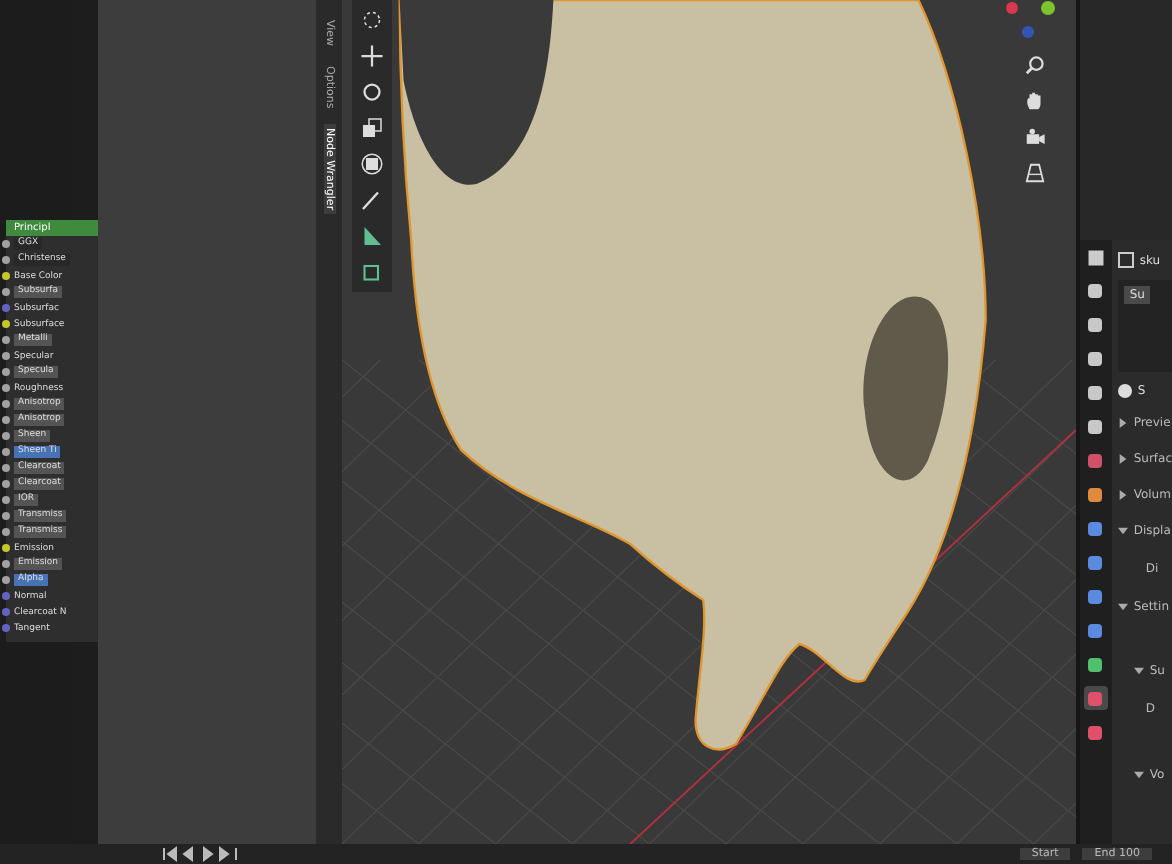  Describe the element at coordinates (1034, 101) in the screenshot. I see `hand-icon` at that location.